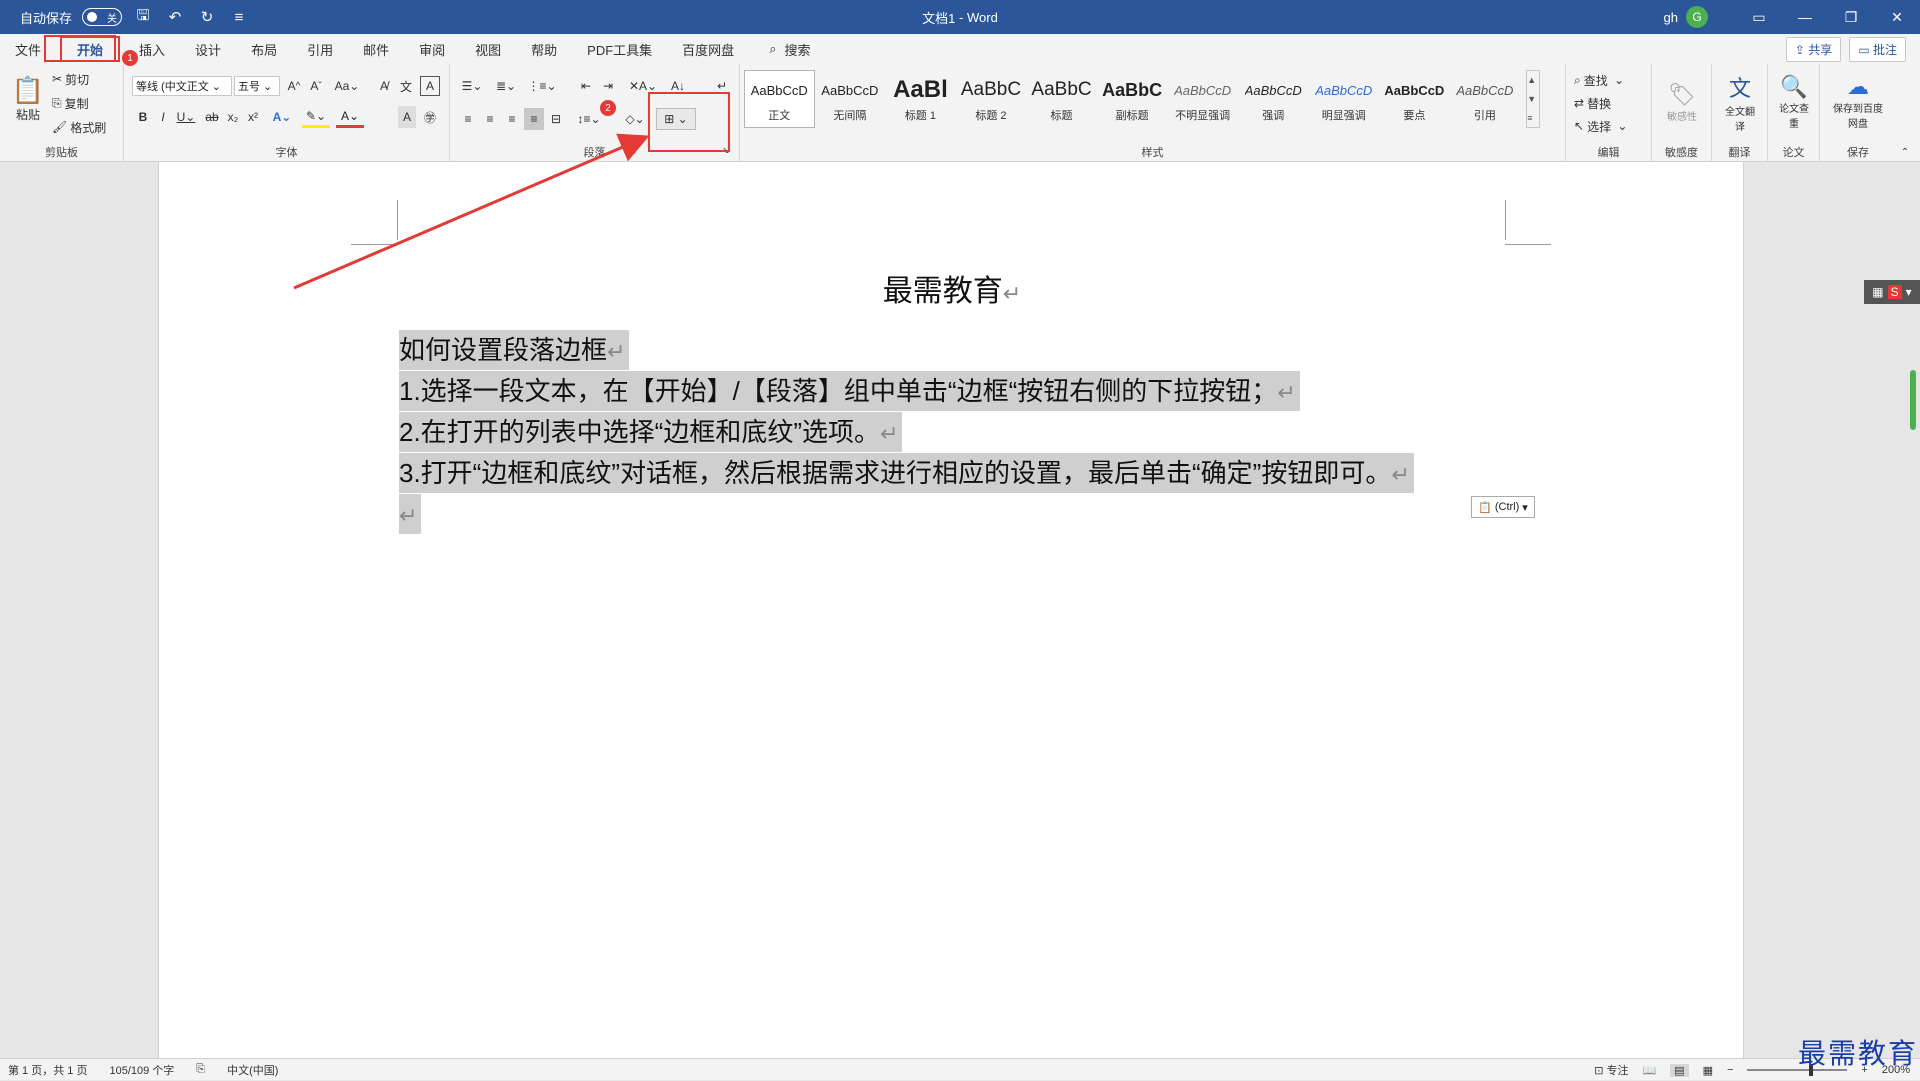  Describe the element at coordinates (350, 117) in the screenshot. I see `font-color-icon: A⌄` at that location.